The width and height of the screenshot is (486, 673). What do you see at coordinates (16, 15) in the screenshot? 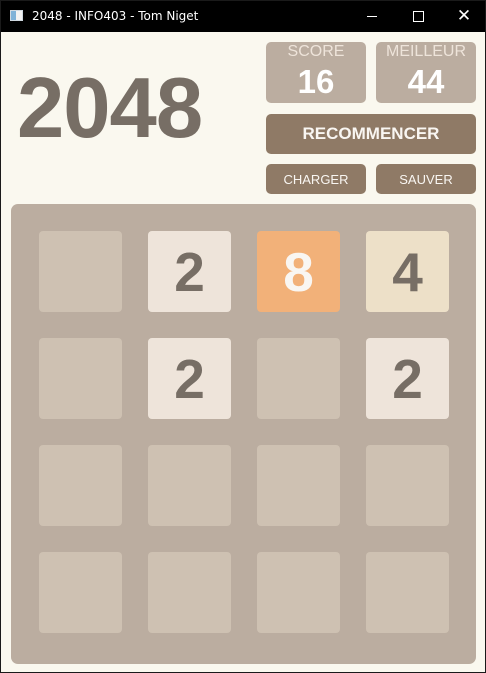
I see `app-icon` at bounding box center [16, 15].